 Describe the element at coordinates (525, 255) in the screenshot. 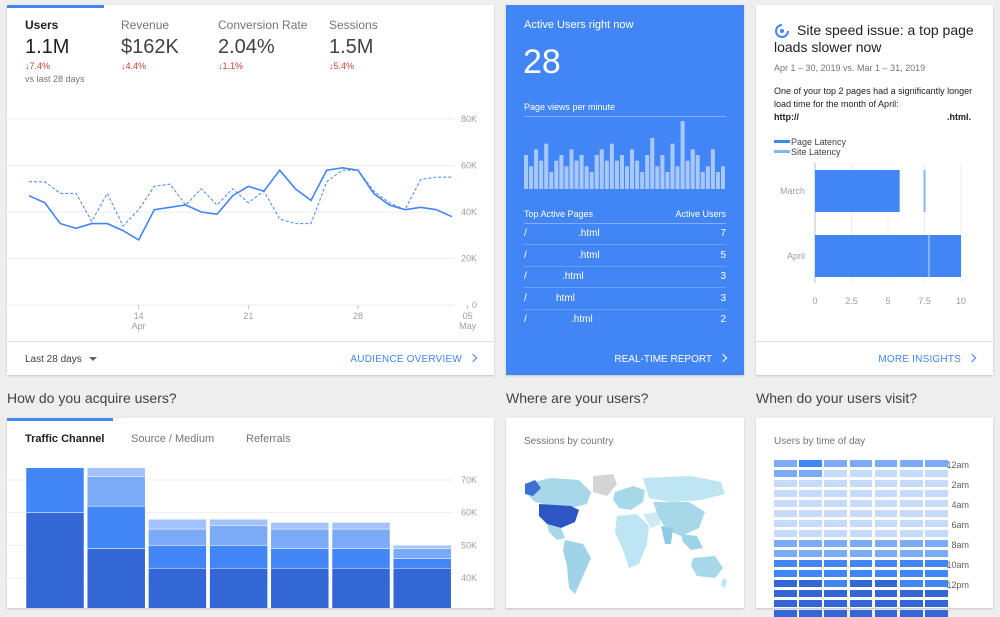

I see `page-path: /` at that location.